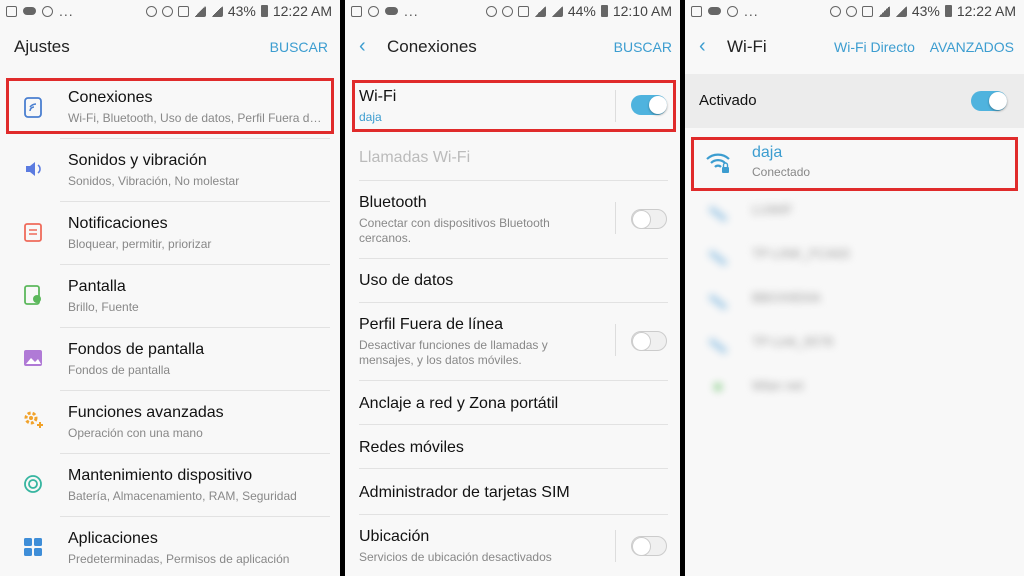 The width and height of the screenshot is (1024, 576). I want to click on app-bar: ‹ Wi-Fi Wi-Fi Directo AVANZADOS, so click(854, 48).